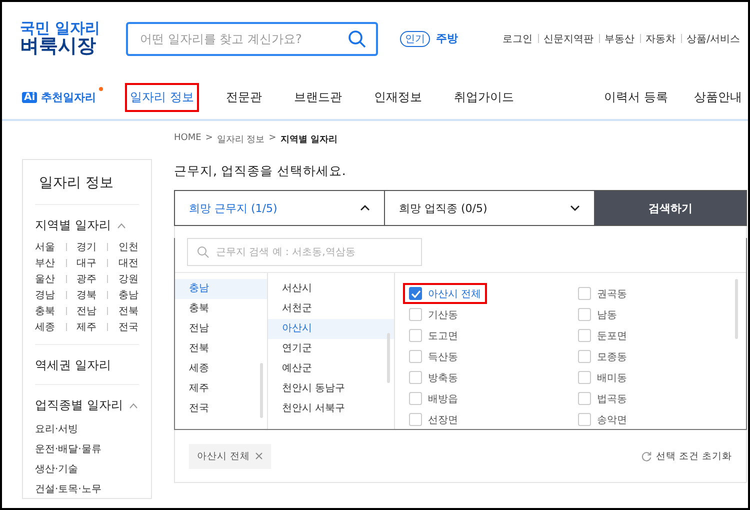 This screenshot has height=510, width=750. What do you see at coordinates (443, 315) in the screenshot?
I see `checkbox-label: 기산동` at bounding box center [443, 315].